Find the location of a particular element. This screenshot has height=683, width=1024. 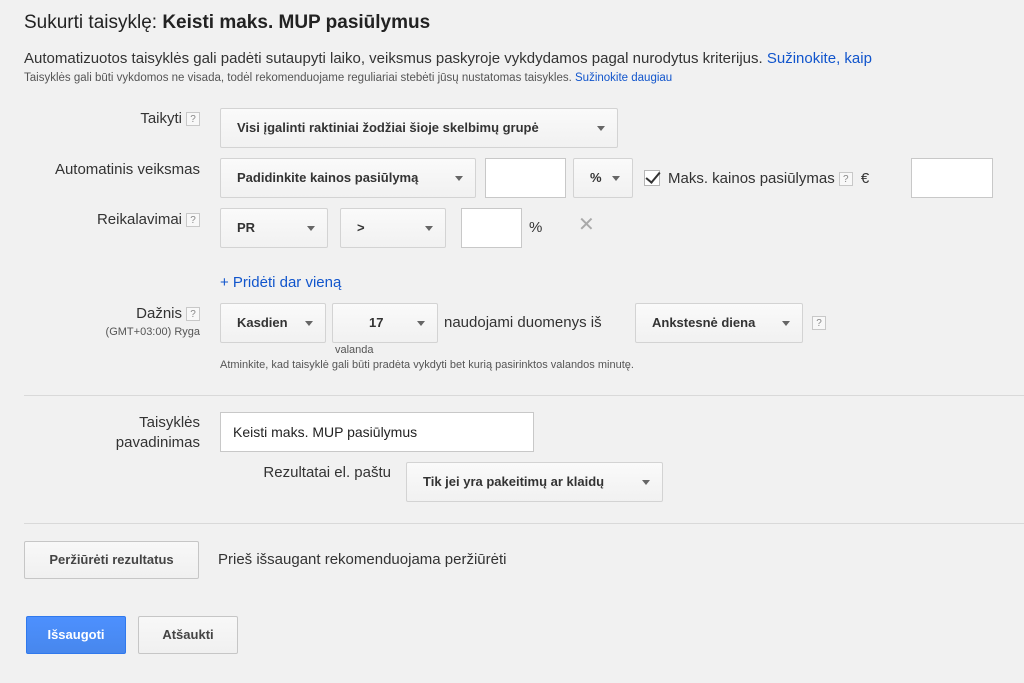

cancel-button: Atšaukti is located at coordinates (188, 635).